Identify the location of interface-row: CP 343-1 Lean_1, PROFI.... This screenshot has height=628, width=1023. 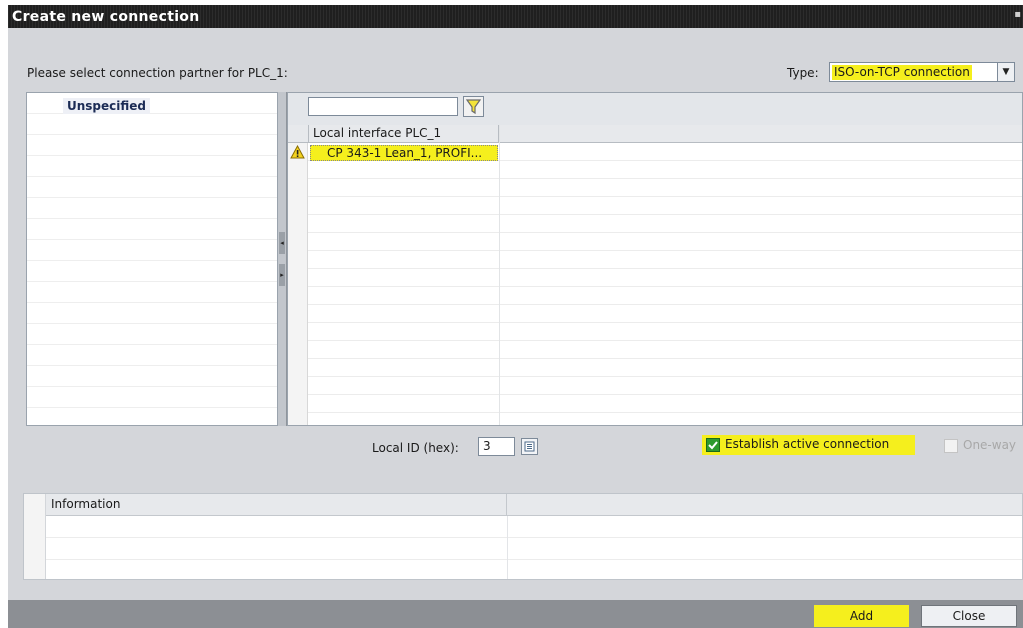
(404, 153).